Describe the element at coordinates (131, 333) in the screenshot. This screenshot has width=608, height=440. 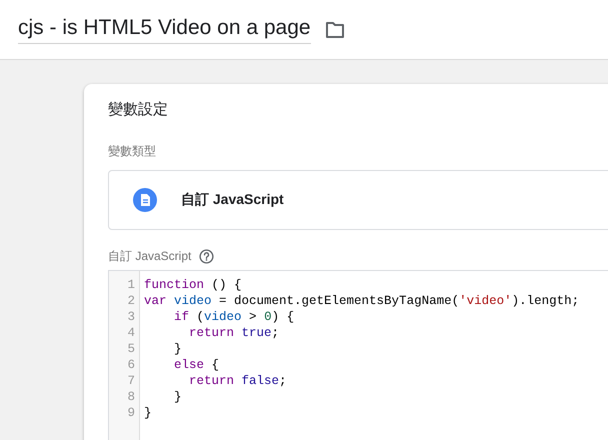
I see `line-number: 4` at that location.